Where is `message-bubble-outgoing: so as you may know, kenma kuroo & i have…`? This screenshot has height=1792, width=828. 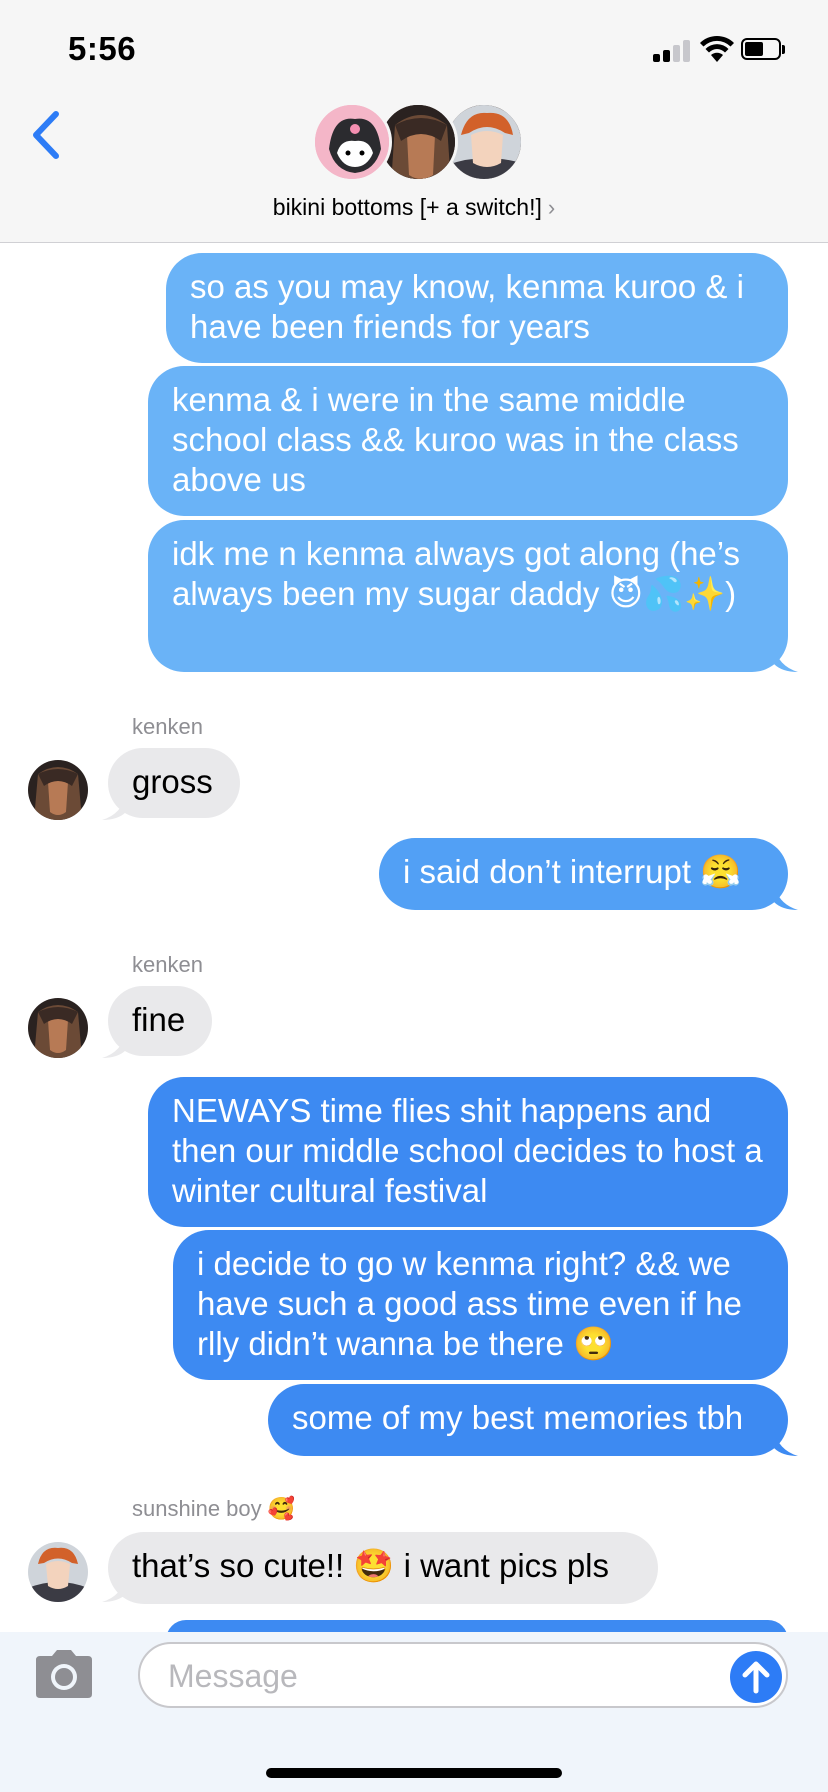 message-bubble-outgoing: so as you may know, kenma kuroo & i have… is located at coordinates (477, 308).